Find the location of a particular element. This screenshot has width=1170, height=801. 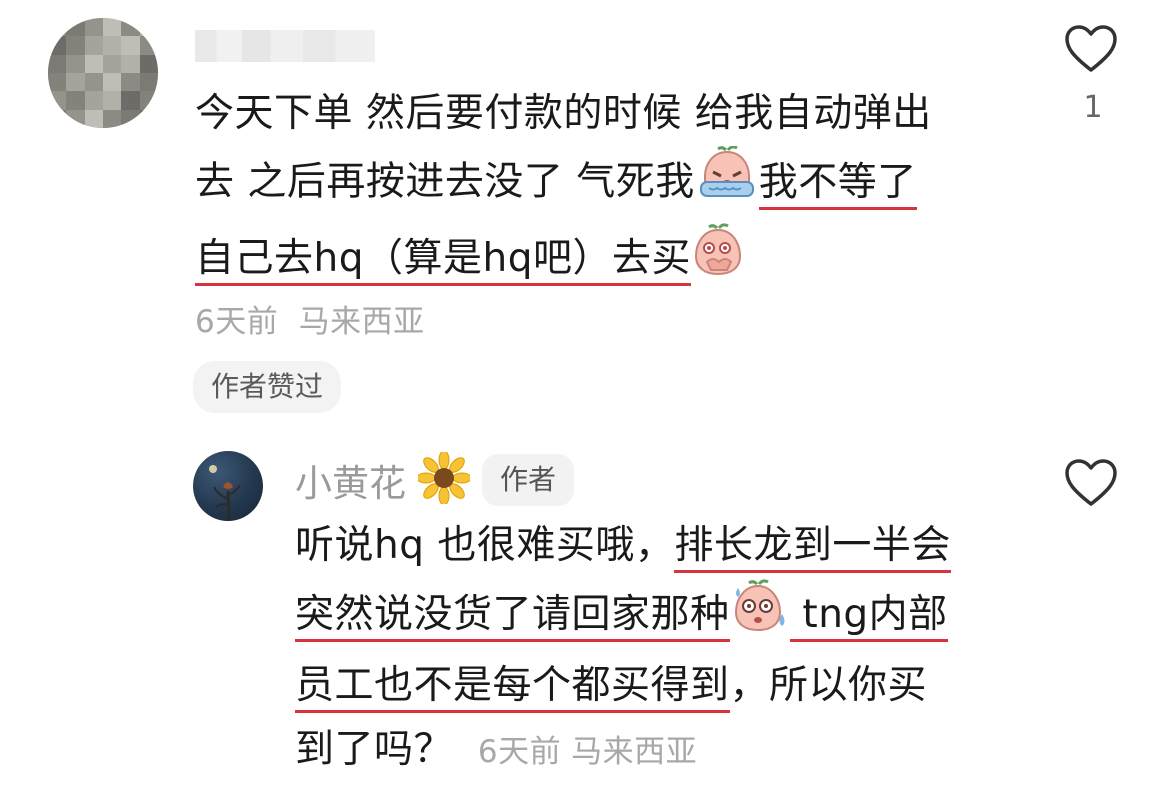

reply-text-underlined: 突然说没货了请回家那种 is located at coordinates (512, 616).